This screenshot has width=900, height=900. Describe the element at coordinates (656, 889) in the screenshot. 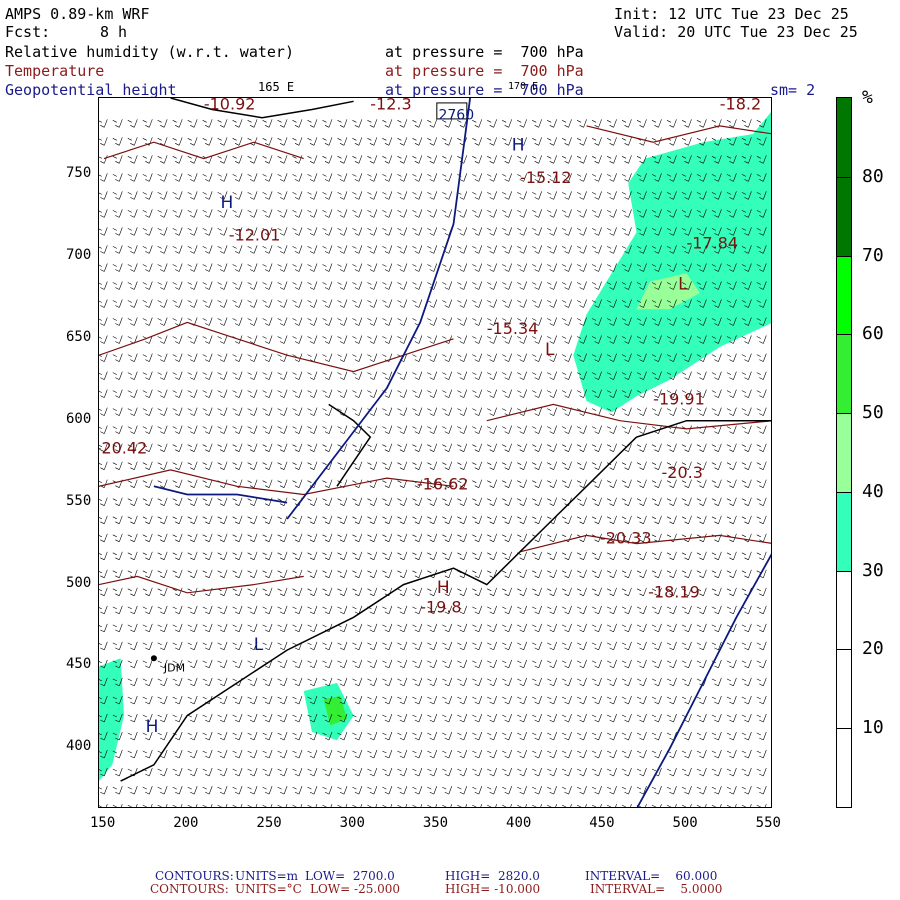

I see `footer-temp-interval: INTERVAL= 5.0000` at that location.